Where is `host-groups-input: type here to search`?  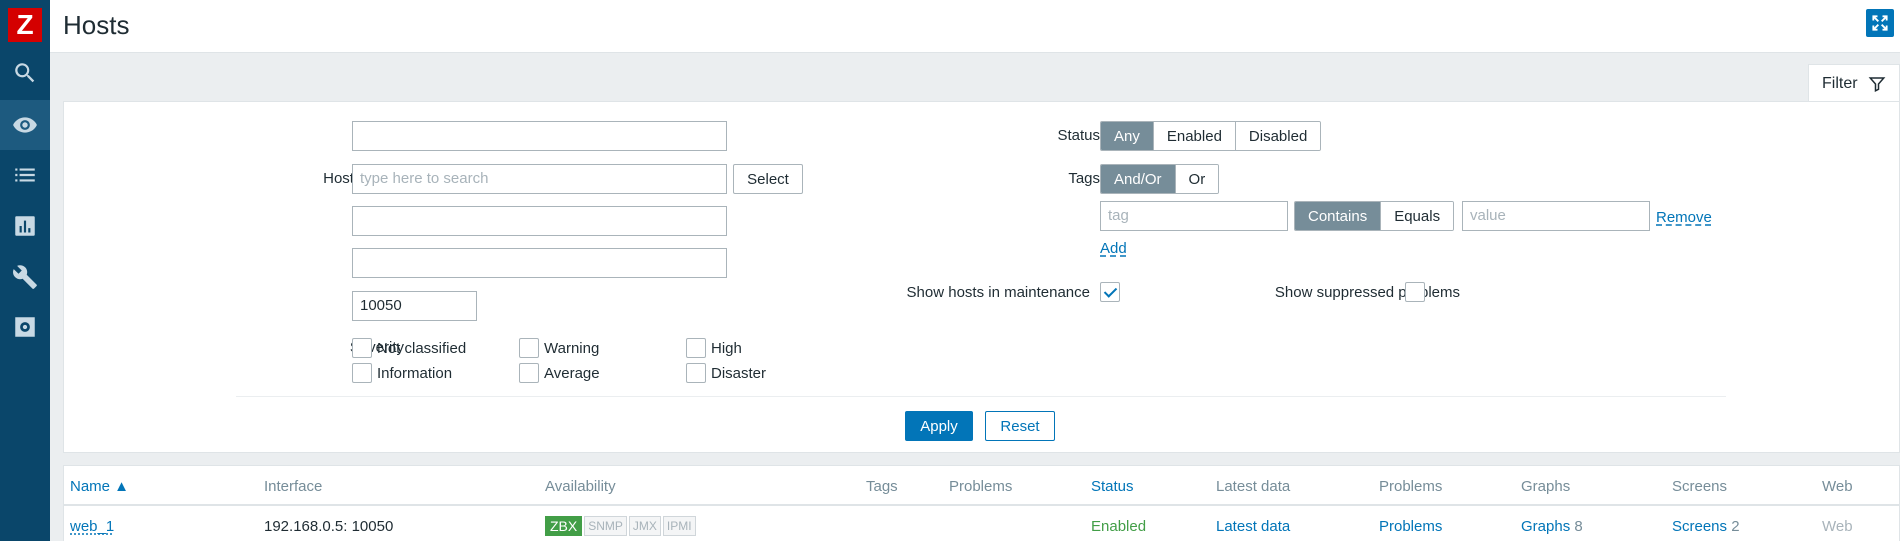 host-groups-input: type here to search is located at coordinates (539, 179).